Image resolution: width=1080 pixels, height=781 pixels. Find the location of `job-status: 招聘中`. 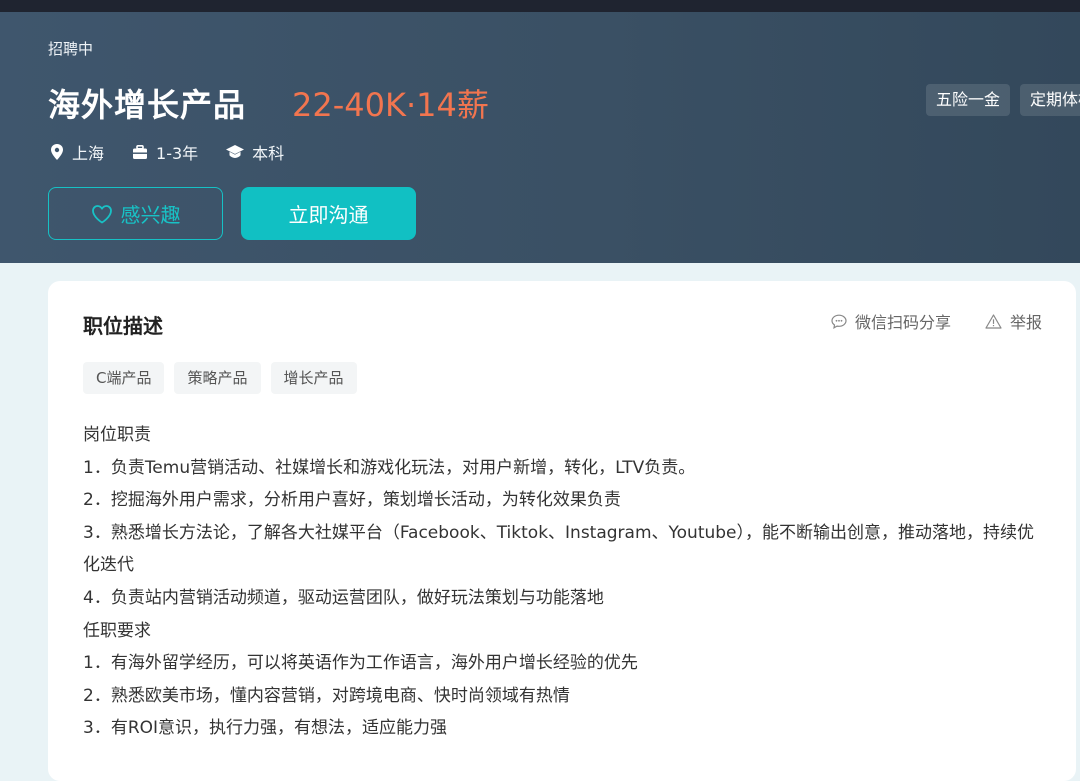

job-status: 招聘中 is located at coordinates (71, 49).